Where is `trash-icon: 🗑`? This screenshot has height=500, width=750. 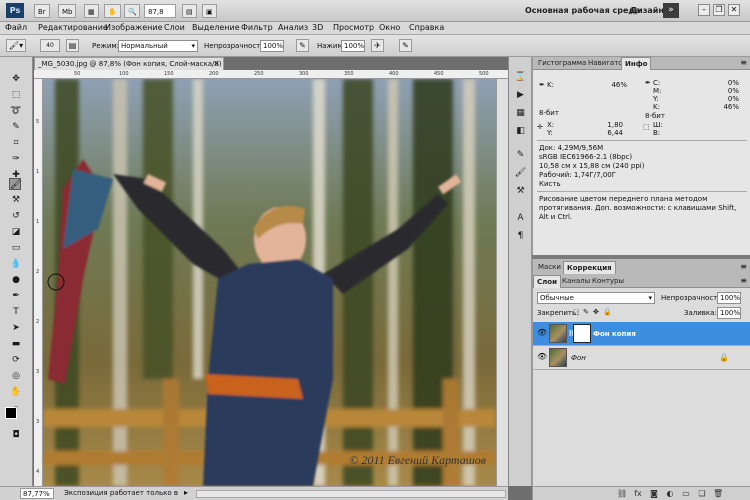 trash-icon: 🗑 is located at coordinates (718, 494).